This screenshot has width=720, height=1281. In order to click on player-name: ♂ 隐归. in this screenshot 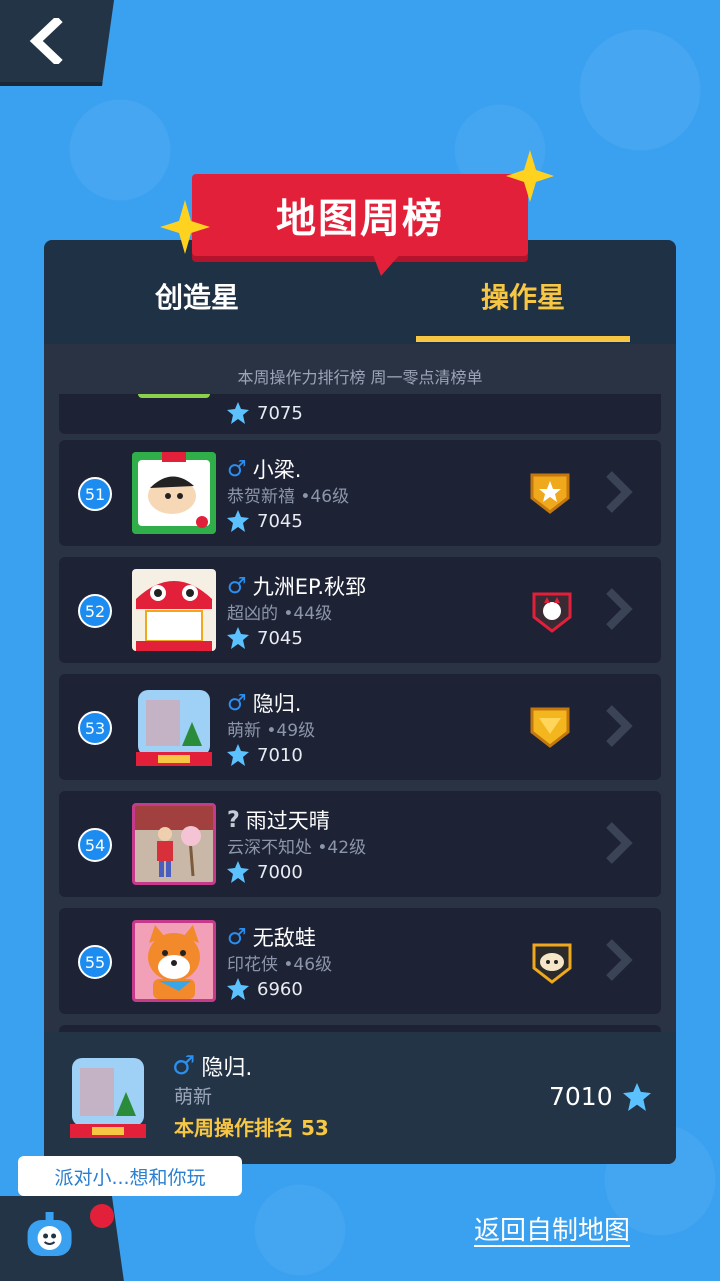, I will do `click(264, 703)`.